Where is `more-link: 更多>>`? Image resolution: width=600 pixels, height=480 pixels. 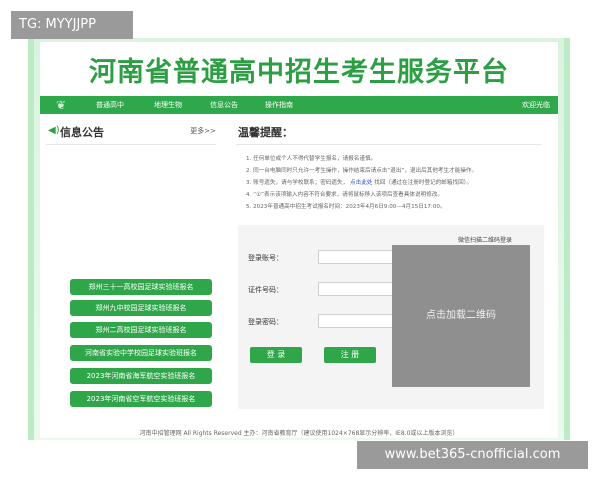
more-link: 更多>> is located at coordinates (203, 131).